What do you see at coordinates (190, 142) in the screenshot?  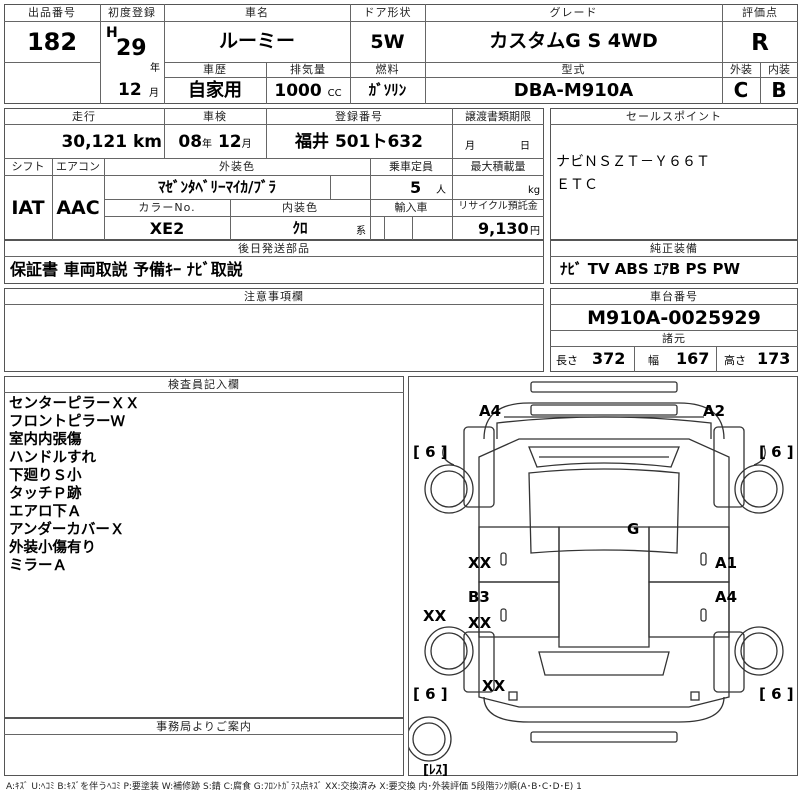 I see `insp-year: 08` at bounding box center [190, 142].